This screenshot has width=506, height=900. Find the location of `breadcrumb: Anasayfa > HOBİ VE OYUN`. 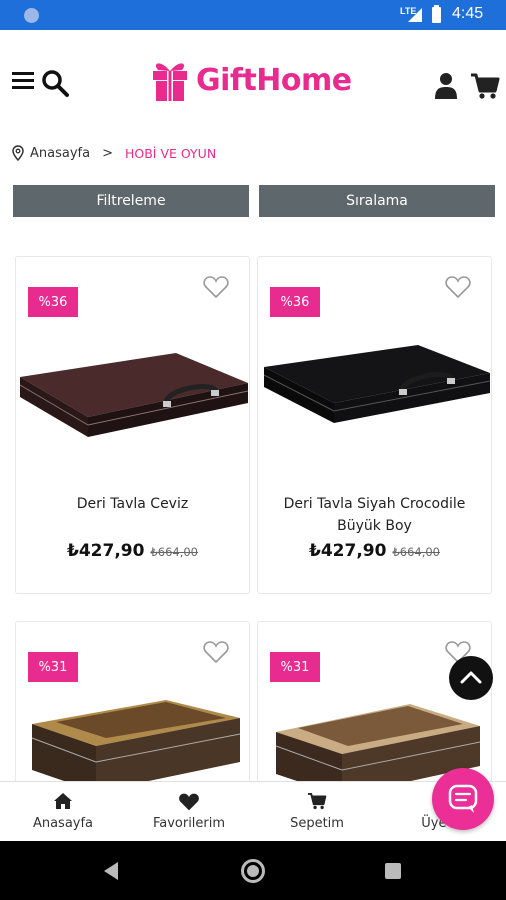

breadcrumb: Anasayfa > HOBİ VE OYUN is located at coordinates (114, 153).